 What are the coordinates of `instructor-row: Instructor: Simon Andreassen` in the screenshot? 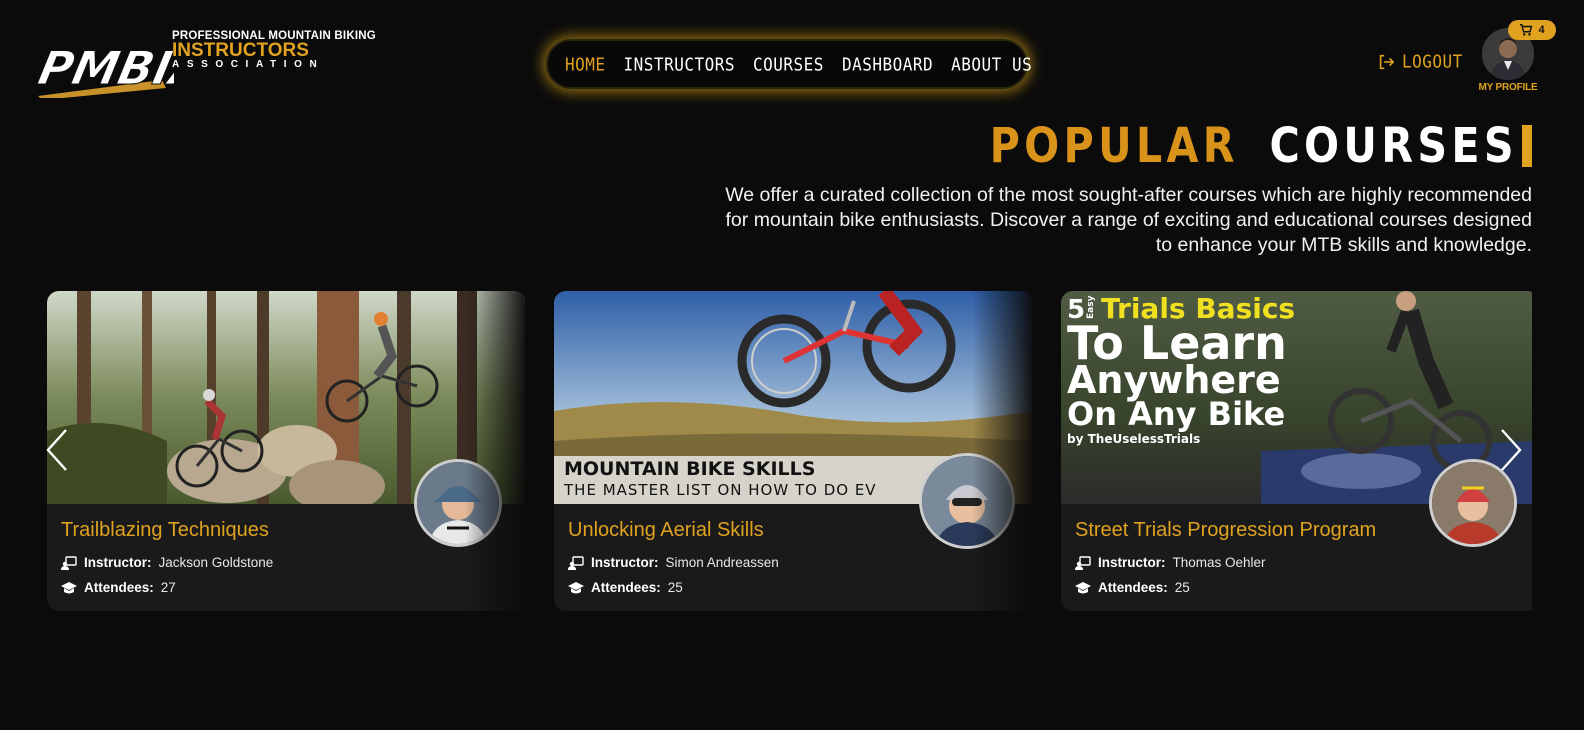 It's located at (673, 562).